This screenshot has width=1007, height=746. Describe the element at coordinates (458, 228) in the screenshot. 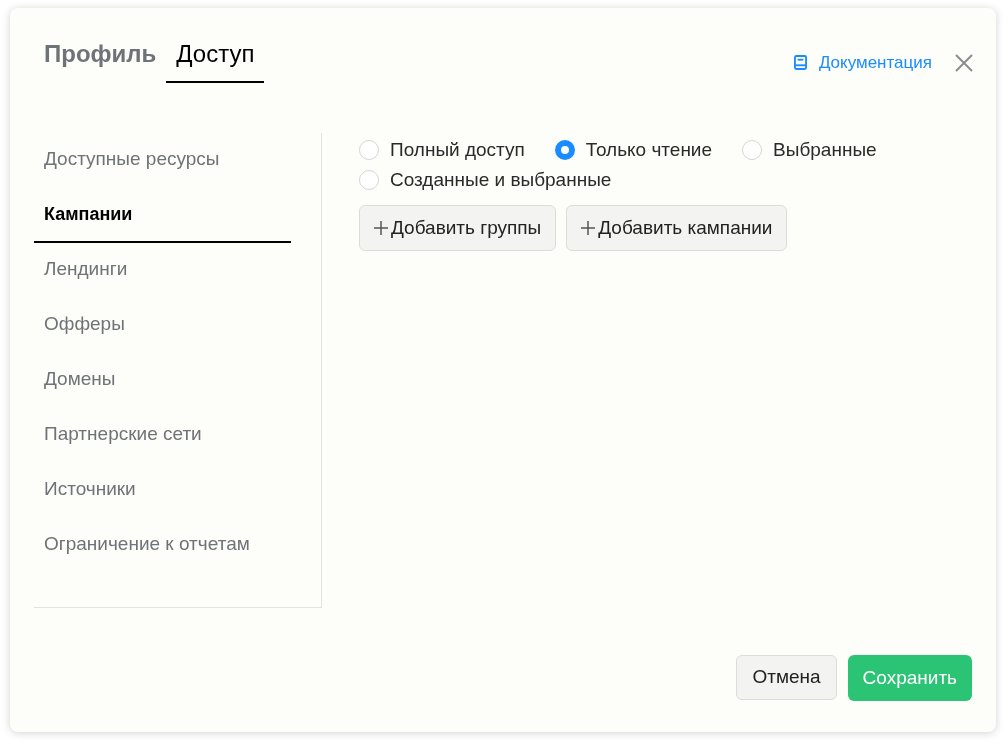

I see `add-button: Добавить группы` at that location.